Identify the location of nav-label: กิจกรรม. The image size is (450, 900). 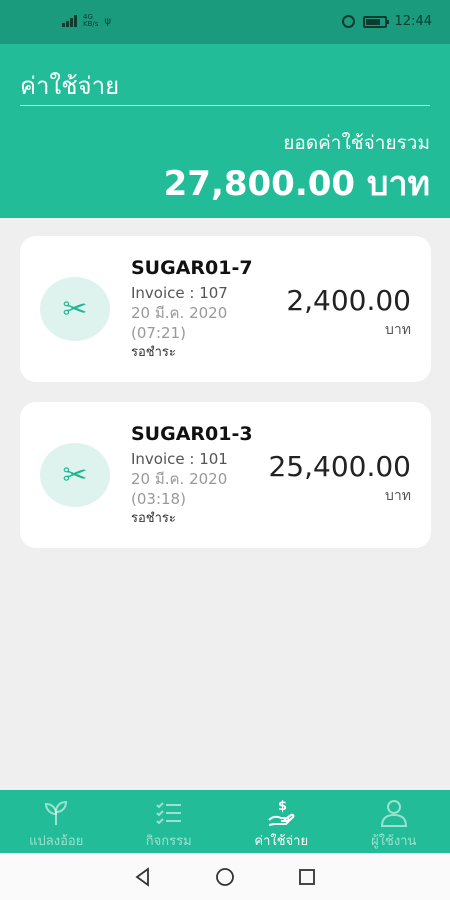
(168, 841).